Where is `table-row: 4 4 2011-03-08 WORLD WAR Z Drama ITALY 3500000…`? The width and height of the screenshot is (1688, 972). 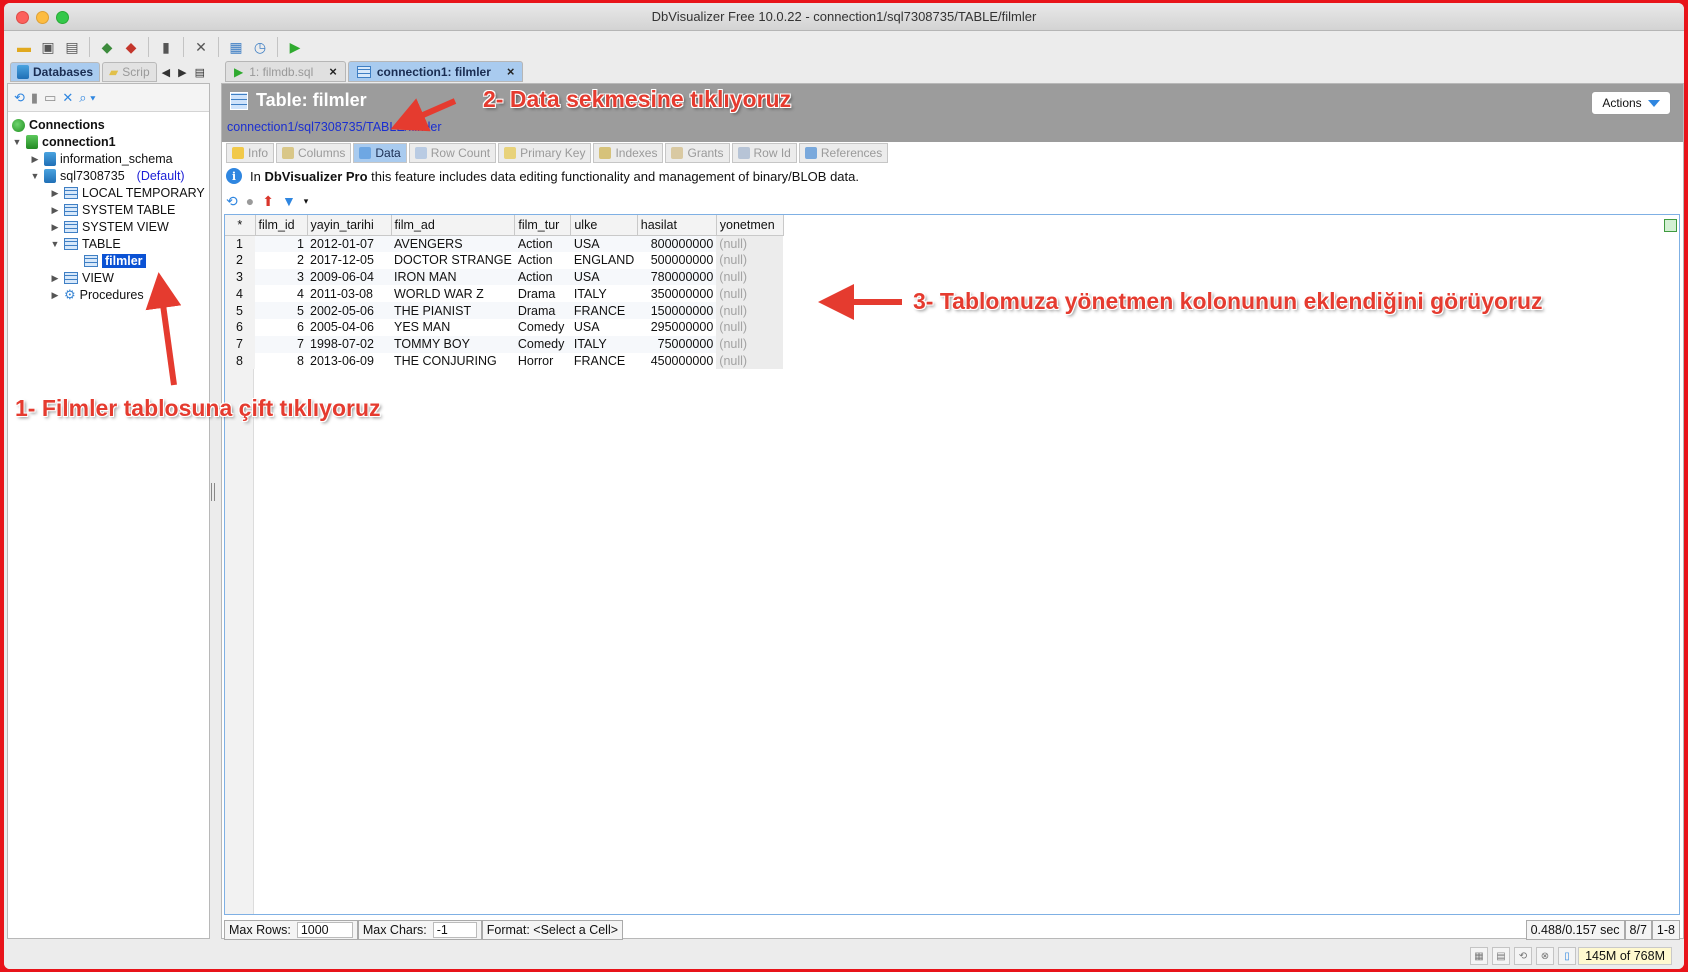 table-row: 4 4 2011-03-08 WORLD WAR Z Drama ITALY 3500000… is located at coordinates (504, 294).